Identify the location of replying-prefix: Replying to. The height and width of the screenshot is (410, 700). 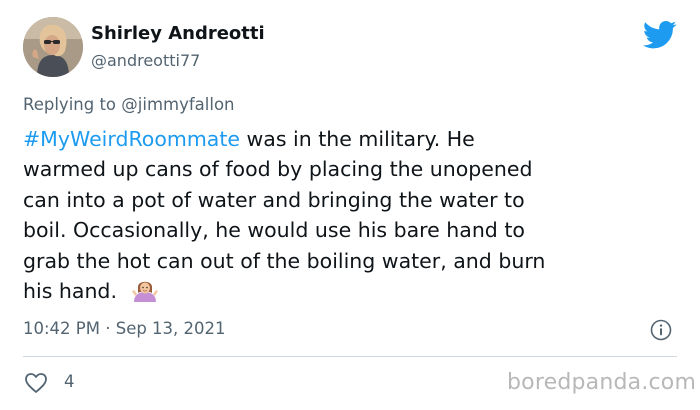
(72, 104).